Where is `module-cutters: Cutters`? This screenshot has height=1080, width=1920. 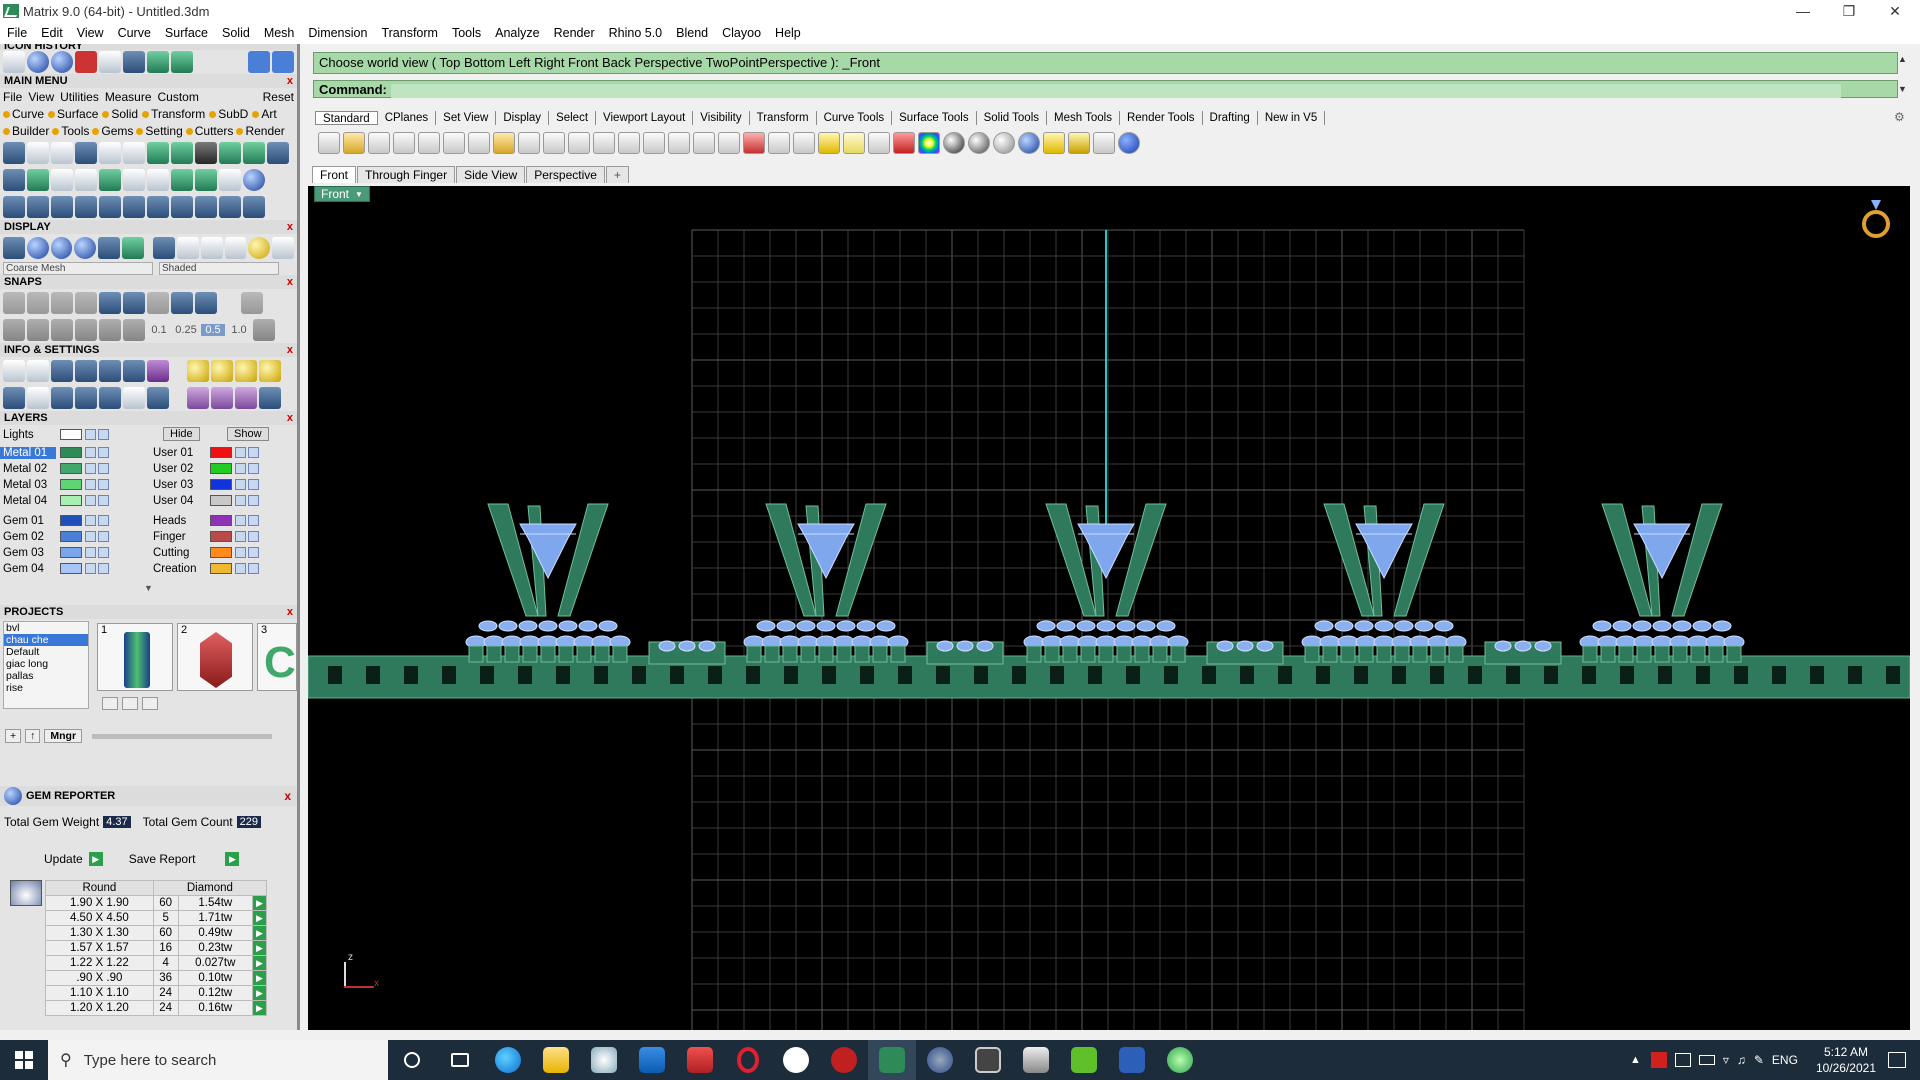
module-cutters: Cutters is located at coordinates (209, 131).